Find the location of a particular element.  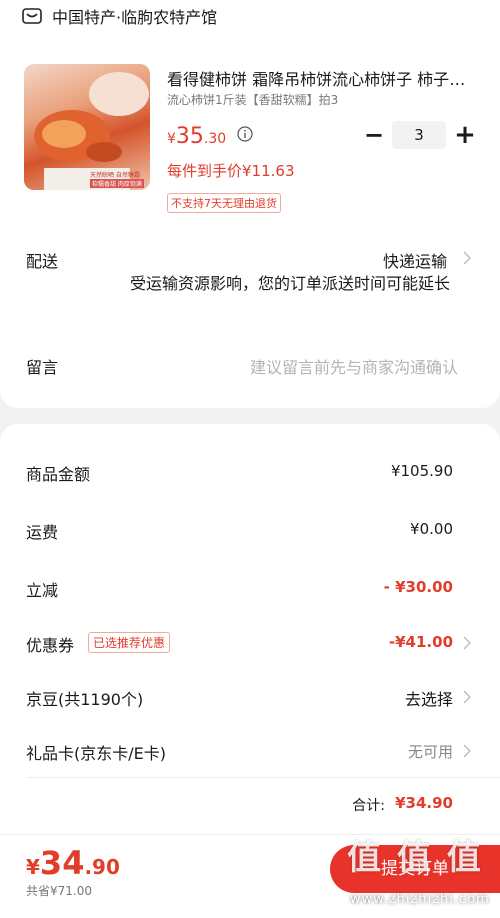

shop-header: 中国特产·临朐农特产馆 is located at coordinates (119, 16).